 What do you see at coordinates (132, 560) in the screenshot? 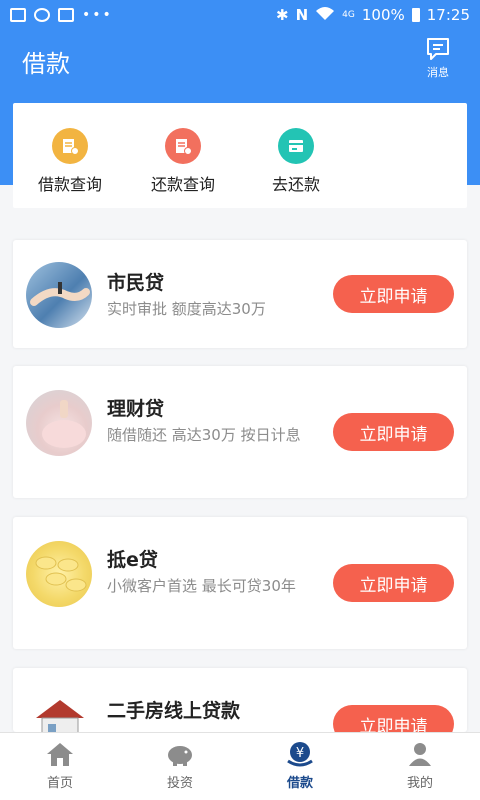
I see `loan-name: 抵e贷` at bounding box center [132, 560].